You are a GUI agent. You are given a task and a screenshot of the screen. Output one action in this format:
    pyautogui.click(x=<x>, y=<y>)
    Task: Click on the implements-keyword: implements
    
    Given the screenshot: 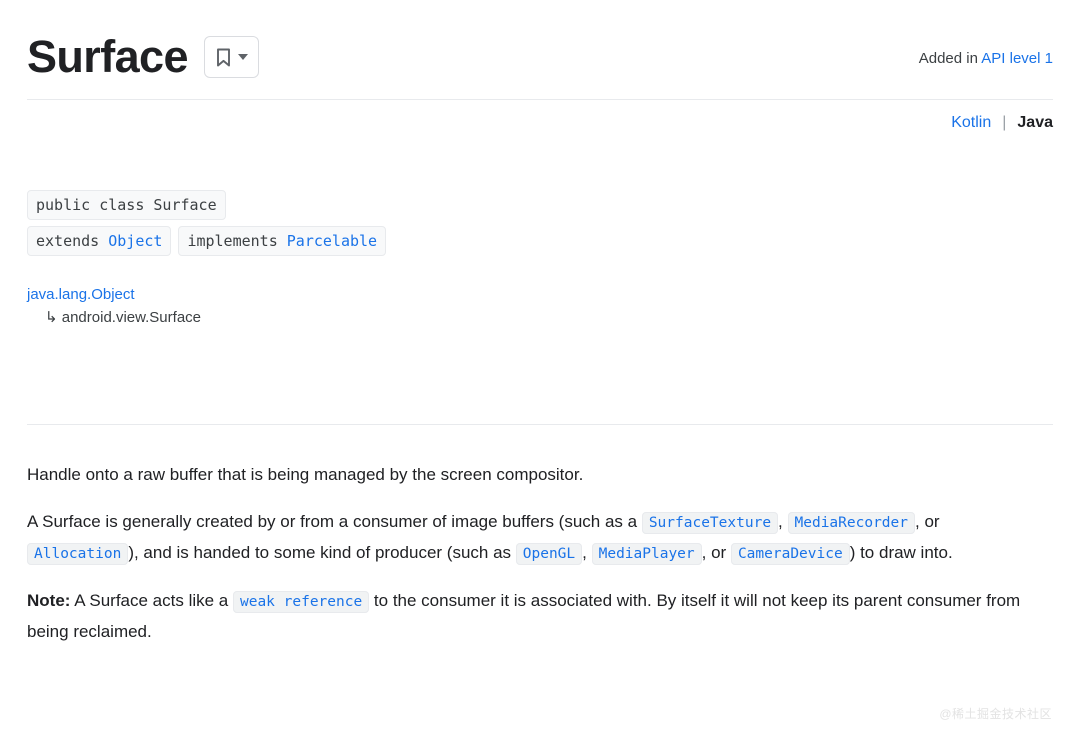 What is the action you would take?
    pyautogui.click(x=232, y=241)
    